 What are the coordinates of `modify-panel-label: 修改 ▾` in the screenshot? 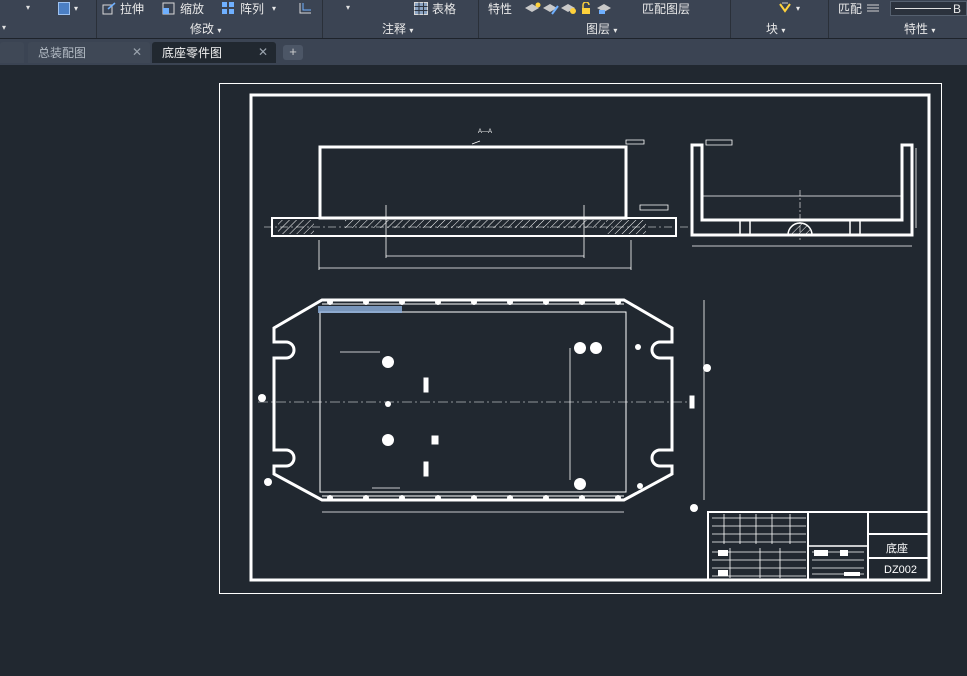 It's located at (205, 28).